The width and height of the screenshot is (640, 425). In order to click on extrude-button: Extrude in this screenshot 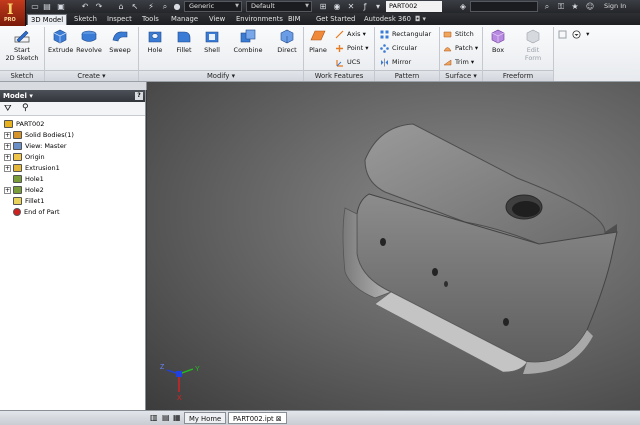, I will do `click(60, 41)`.